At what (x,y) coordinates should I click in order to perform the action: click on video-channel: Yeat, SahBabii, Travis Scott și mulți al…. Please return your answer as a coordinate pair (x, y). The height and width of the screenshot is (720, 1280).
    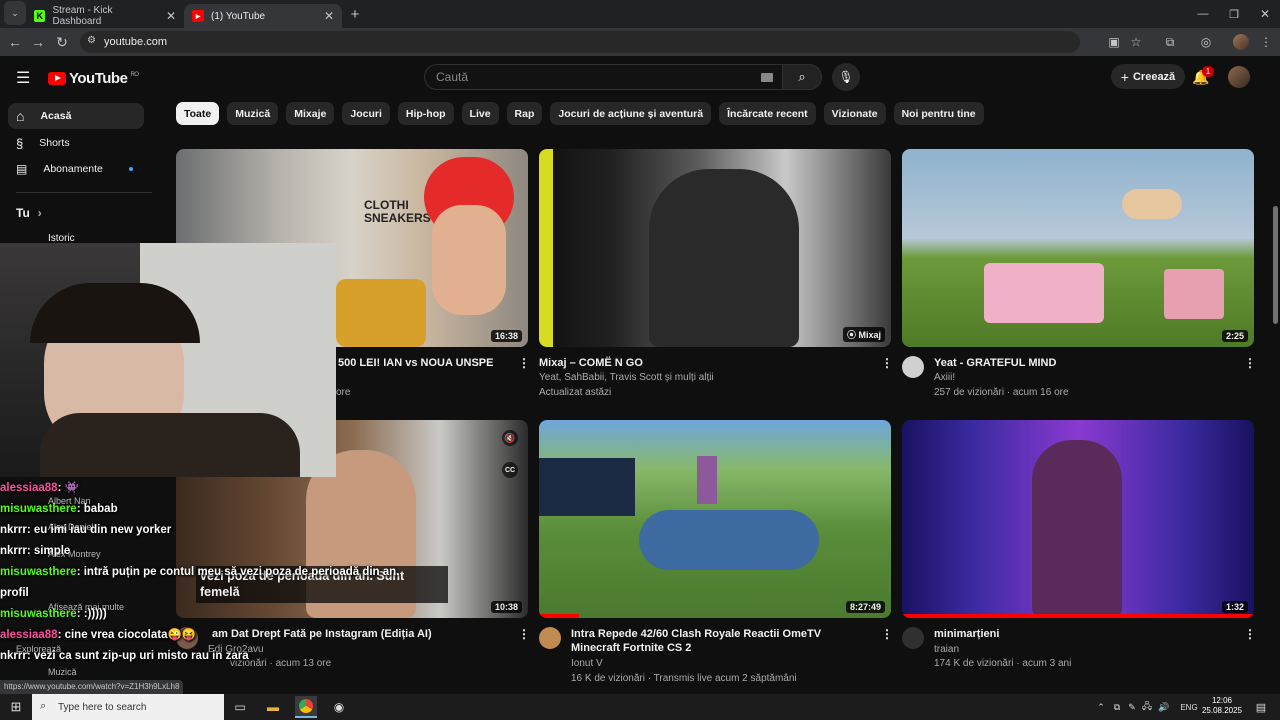
    Looking at the image, I should click on (704, 377).